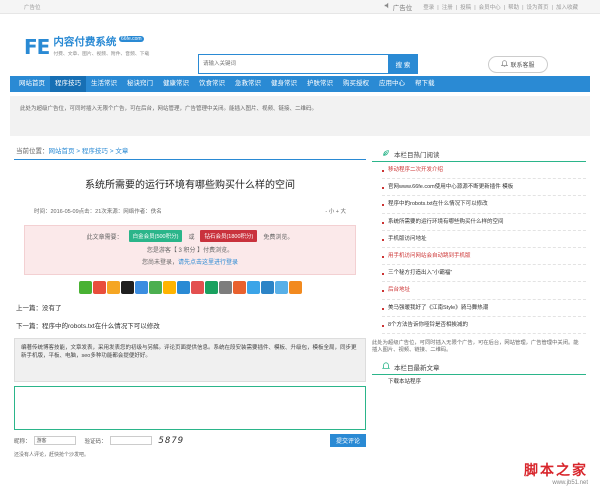  Describe the element at coordinates (484, 171) in the screenshot. I see `sidebar-hot-item: 移动程序二次开发介绍` at that location.